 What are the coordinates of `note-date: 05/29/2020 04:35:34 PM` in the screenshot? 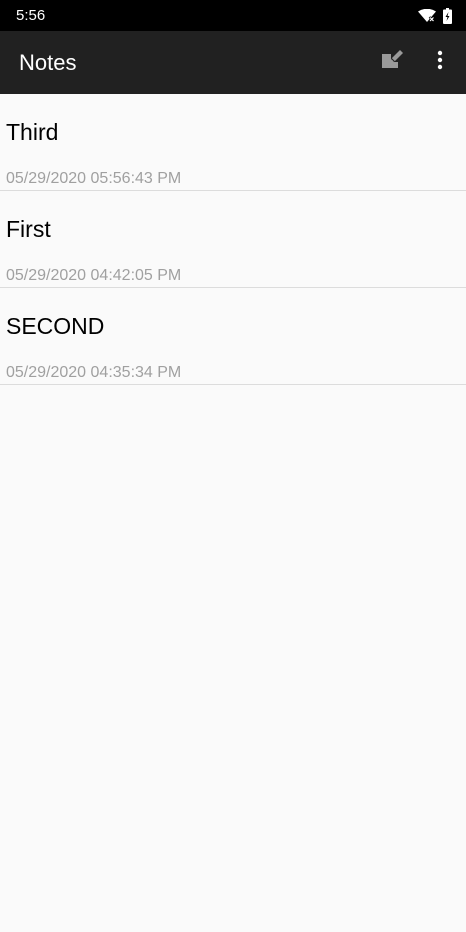 It's located at (94, 372).